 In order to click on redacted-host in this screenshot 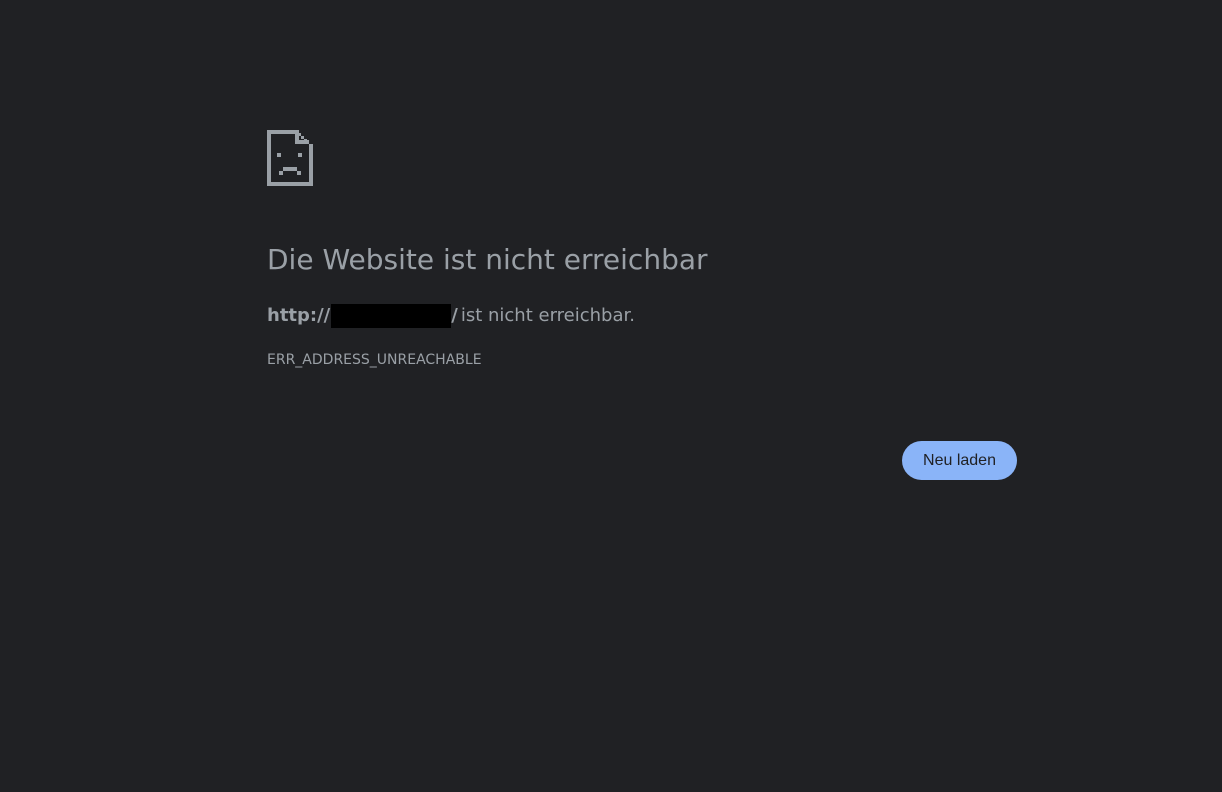, I will do `click(391, 316)`.